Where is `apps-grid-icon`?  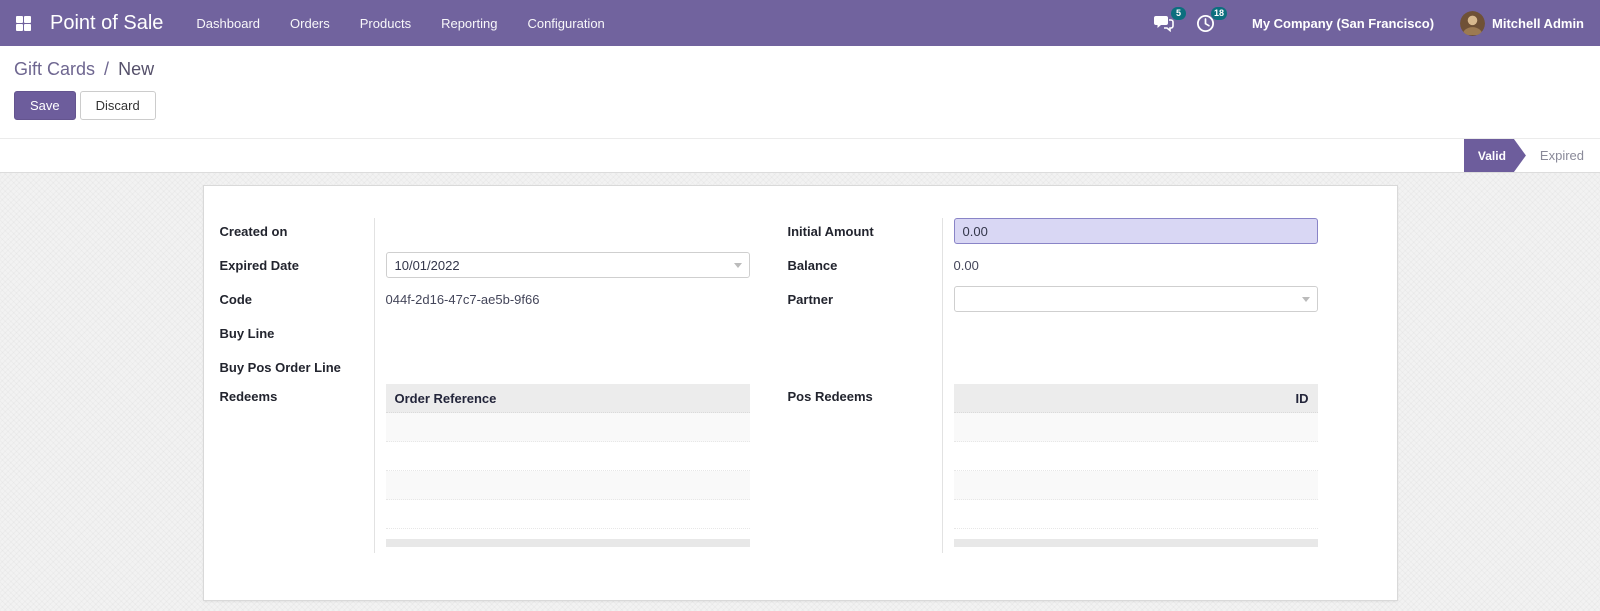
apps-grid-icon is located at coordinates (23, 23).